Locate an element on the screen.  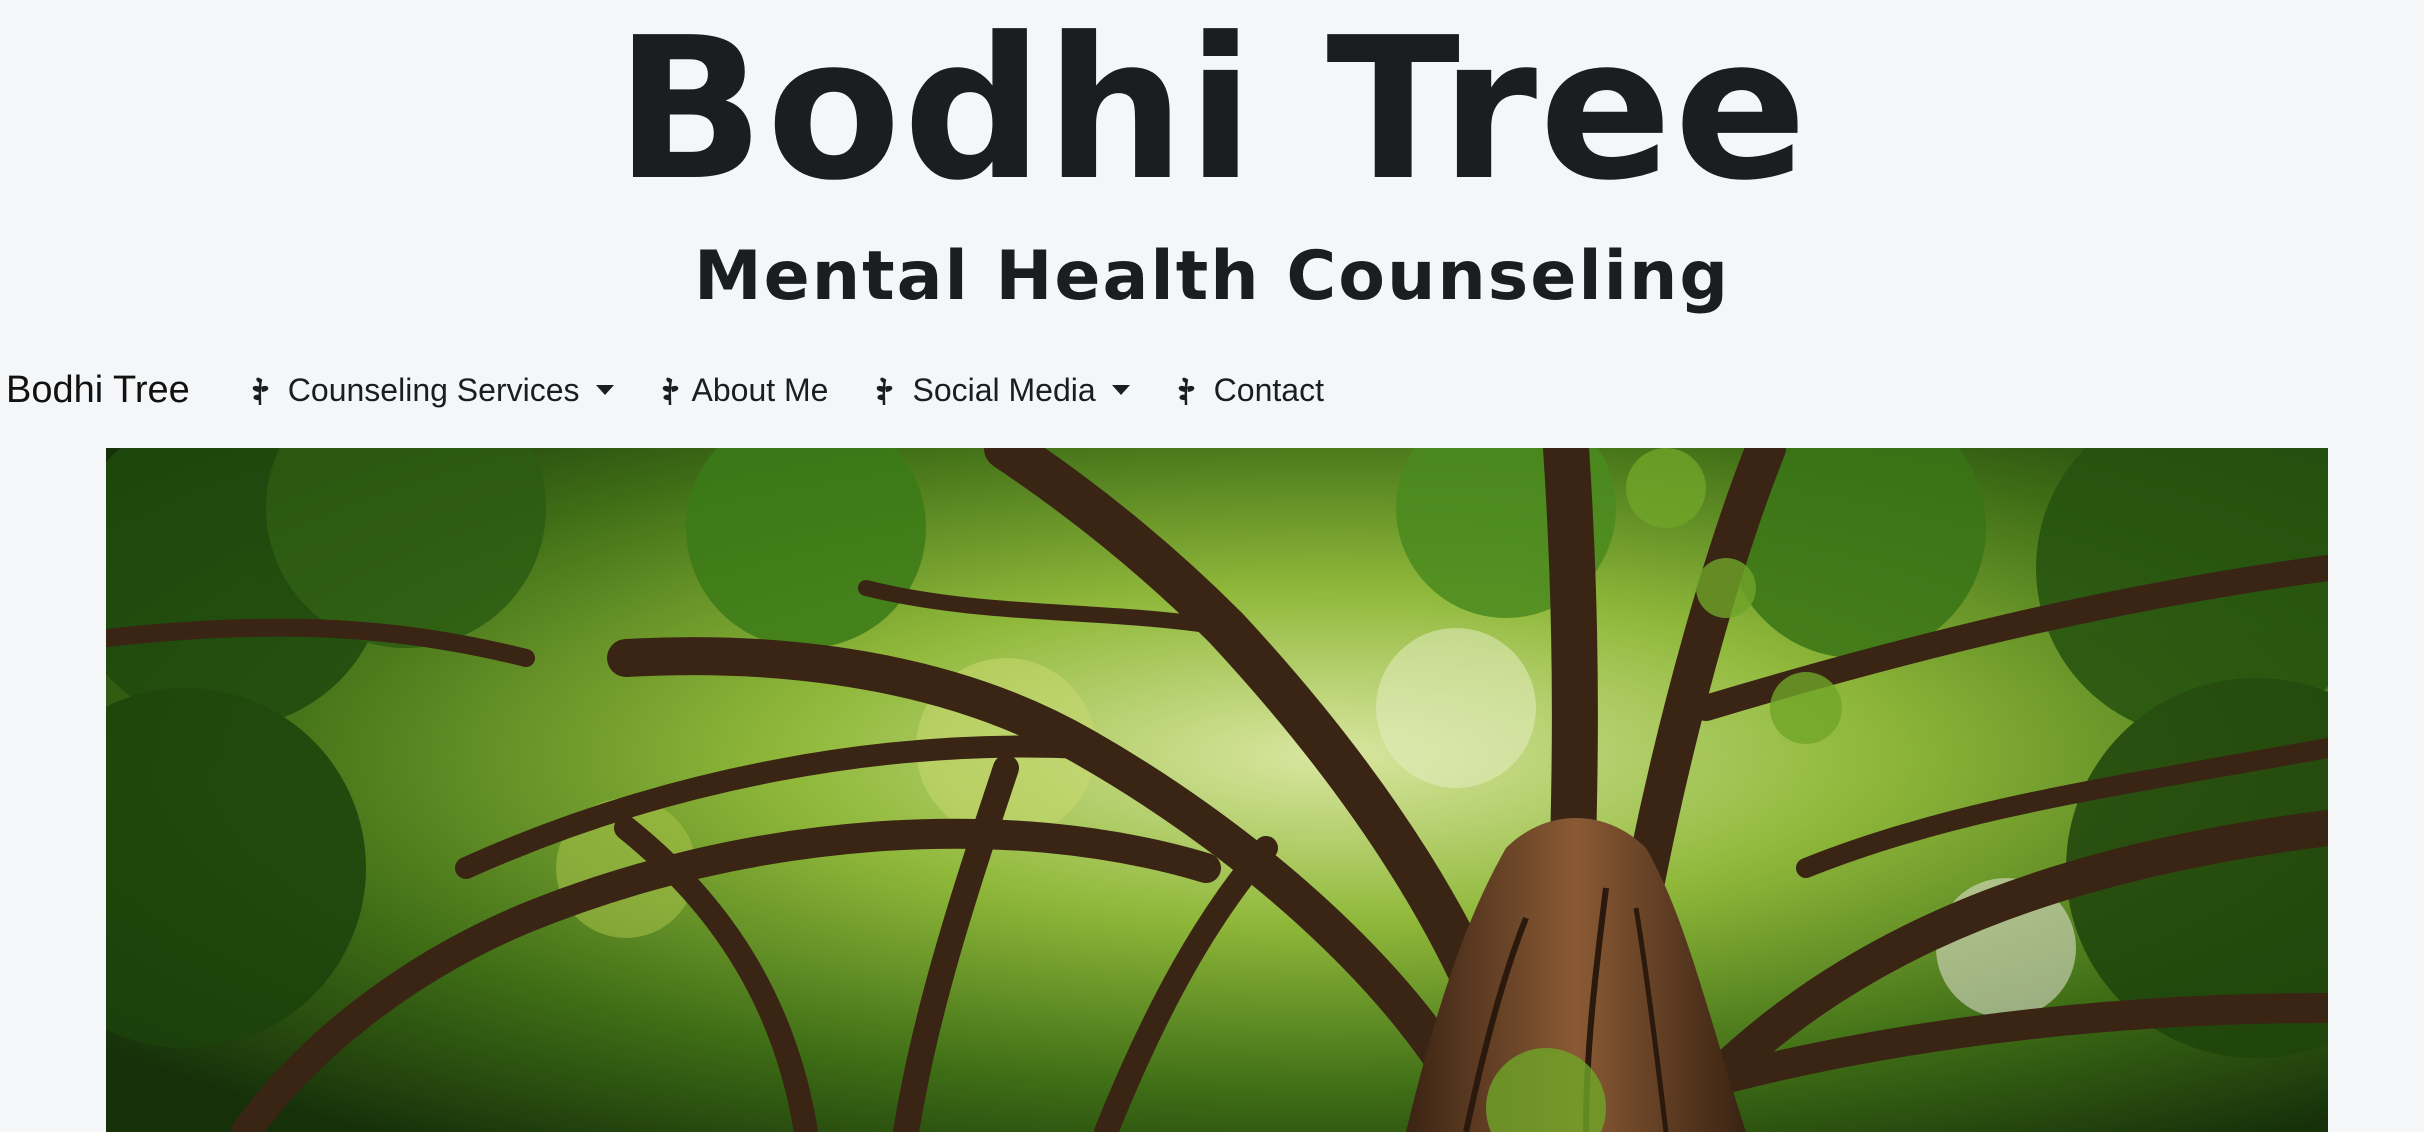
nav-item-contact: Contact is located at coordinates (1248, 390).